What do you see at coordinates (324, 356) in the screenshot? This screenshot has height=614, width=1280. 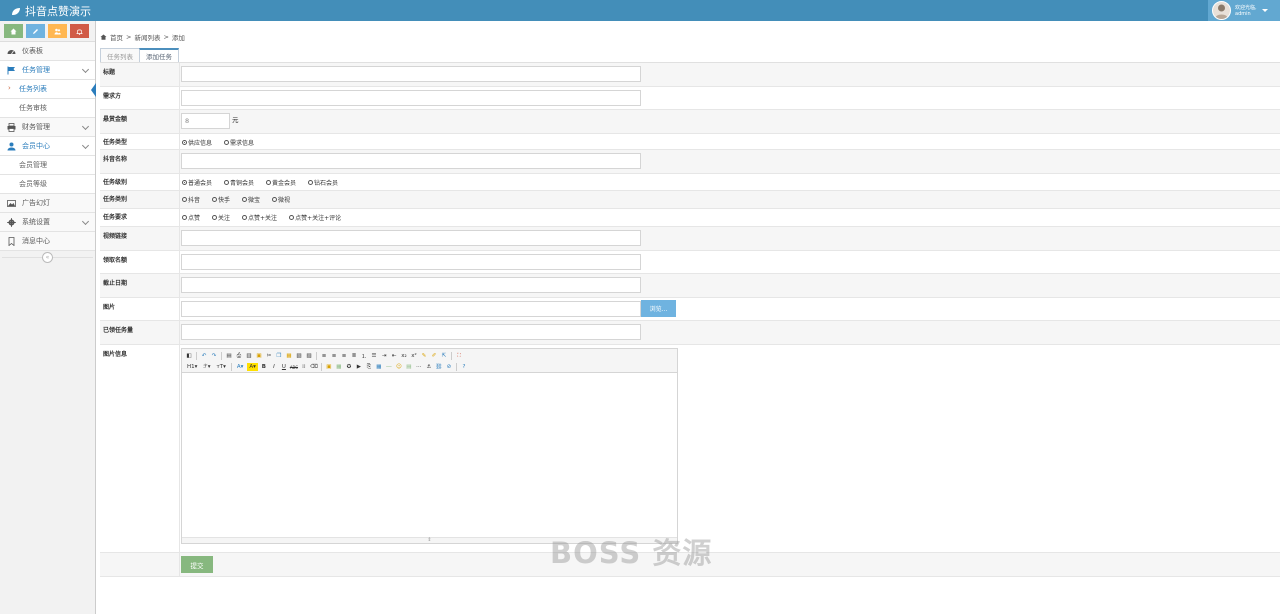 I see `align-left-icon: ≡` at bounding box center [324, 356].